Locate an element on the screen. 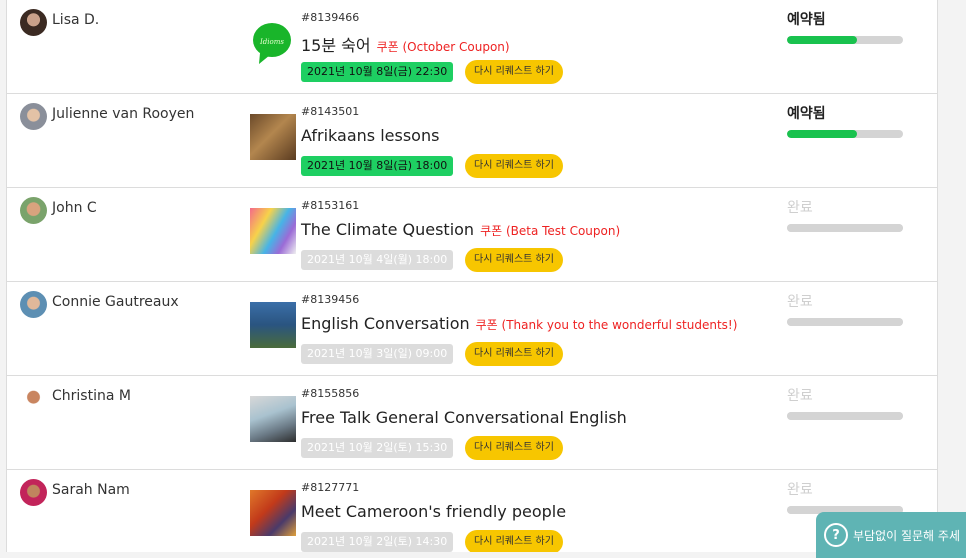 The height and width of the screenshot is (558, 966). lesson-title: Free Talk General Conversational English is located at coordinates (464, 417).